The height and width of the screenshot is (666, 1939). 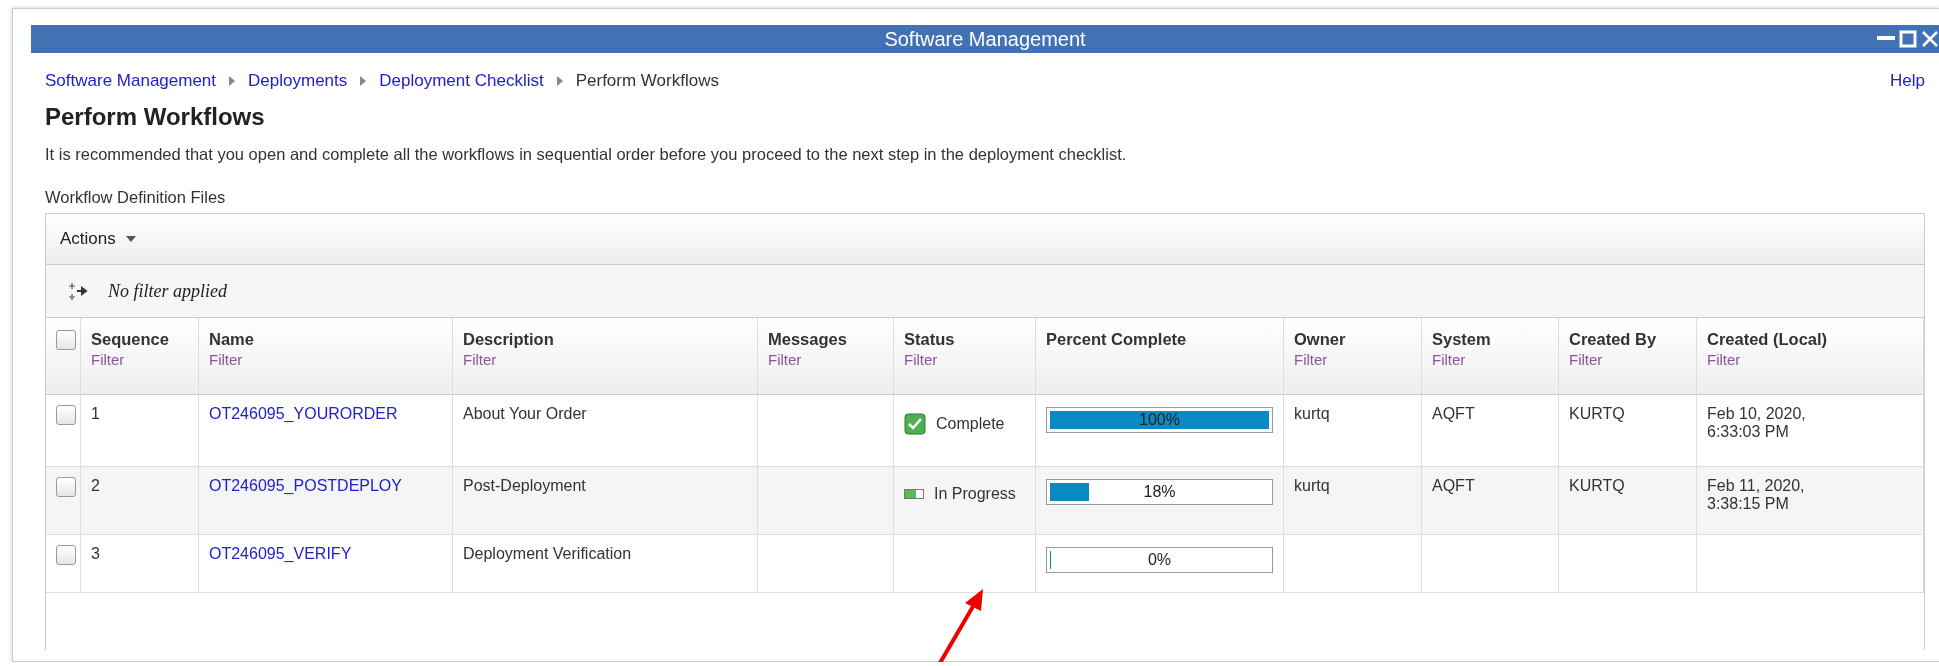 I want to click on actions-menu: Actions, so click(x=98, y=239).